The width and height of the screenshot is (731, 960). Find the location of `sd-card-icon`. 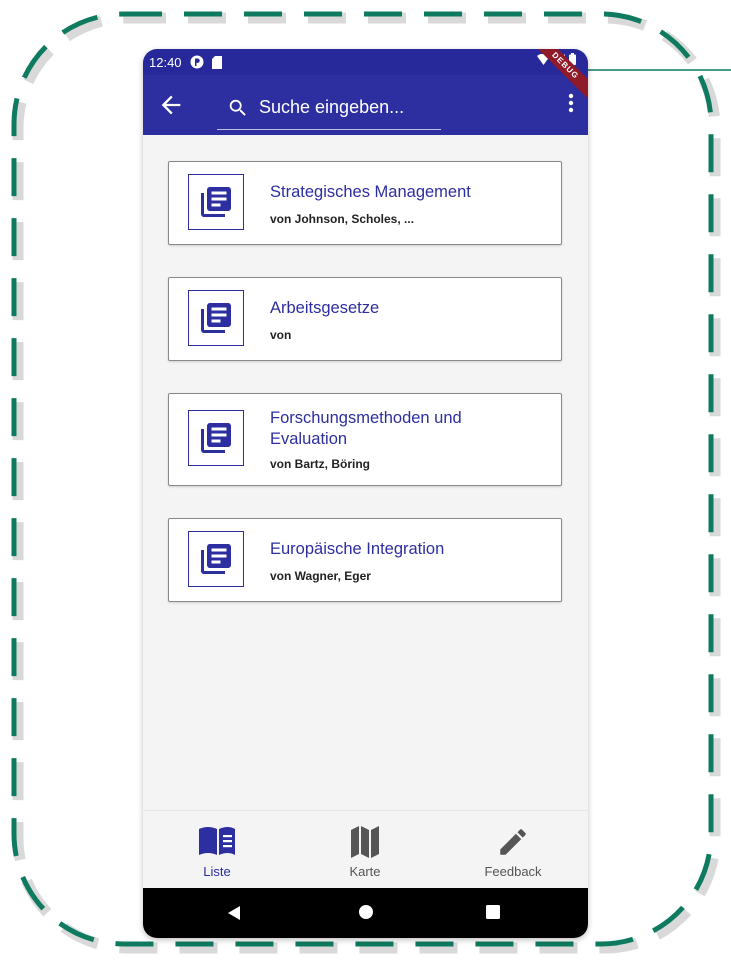

sd-card-icon is located at coordinates (216, 62).